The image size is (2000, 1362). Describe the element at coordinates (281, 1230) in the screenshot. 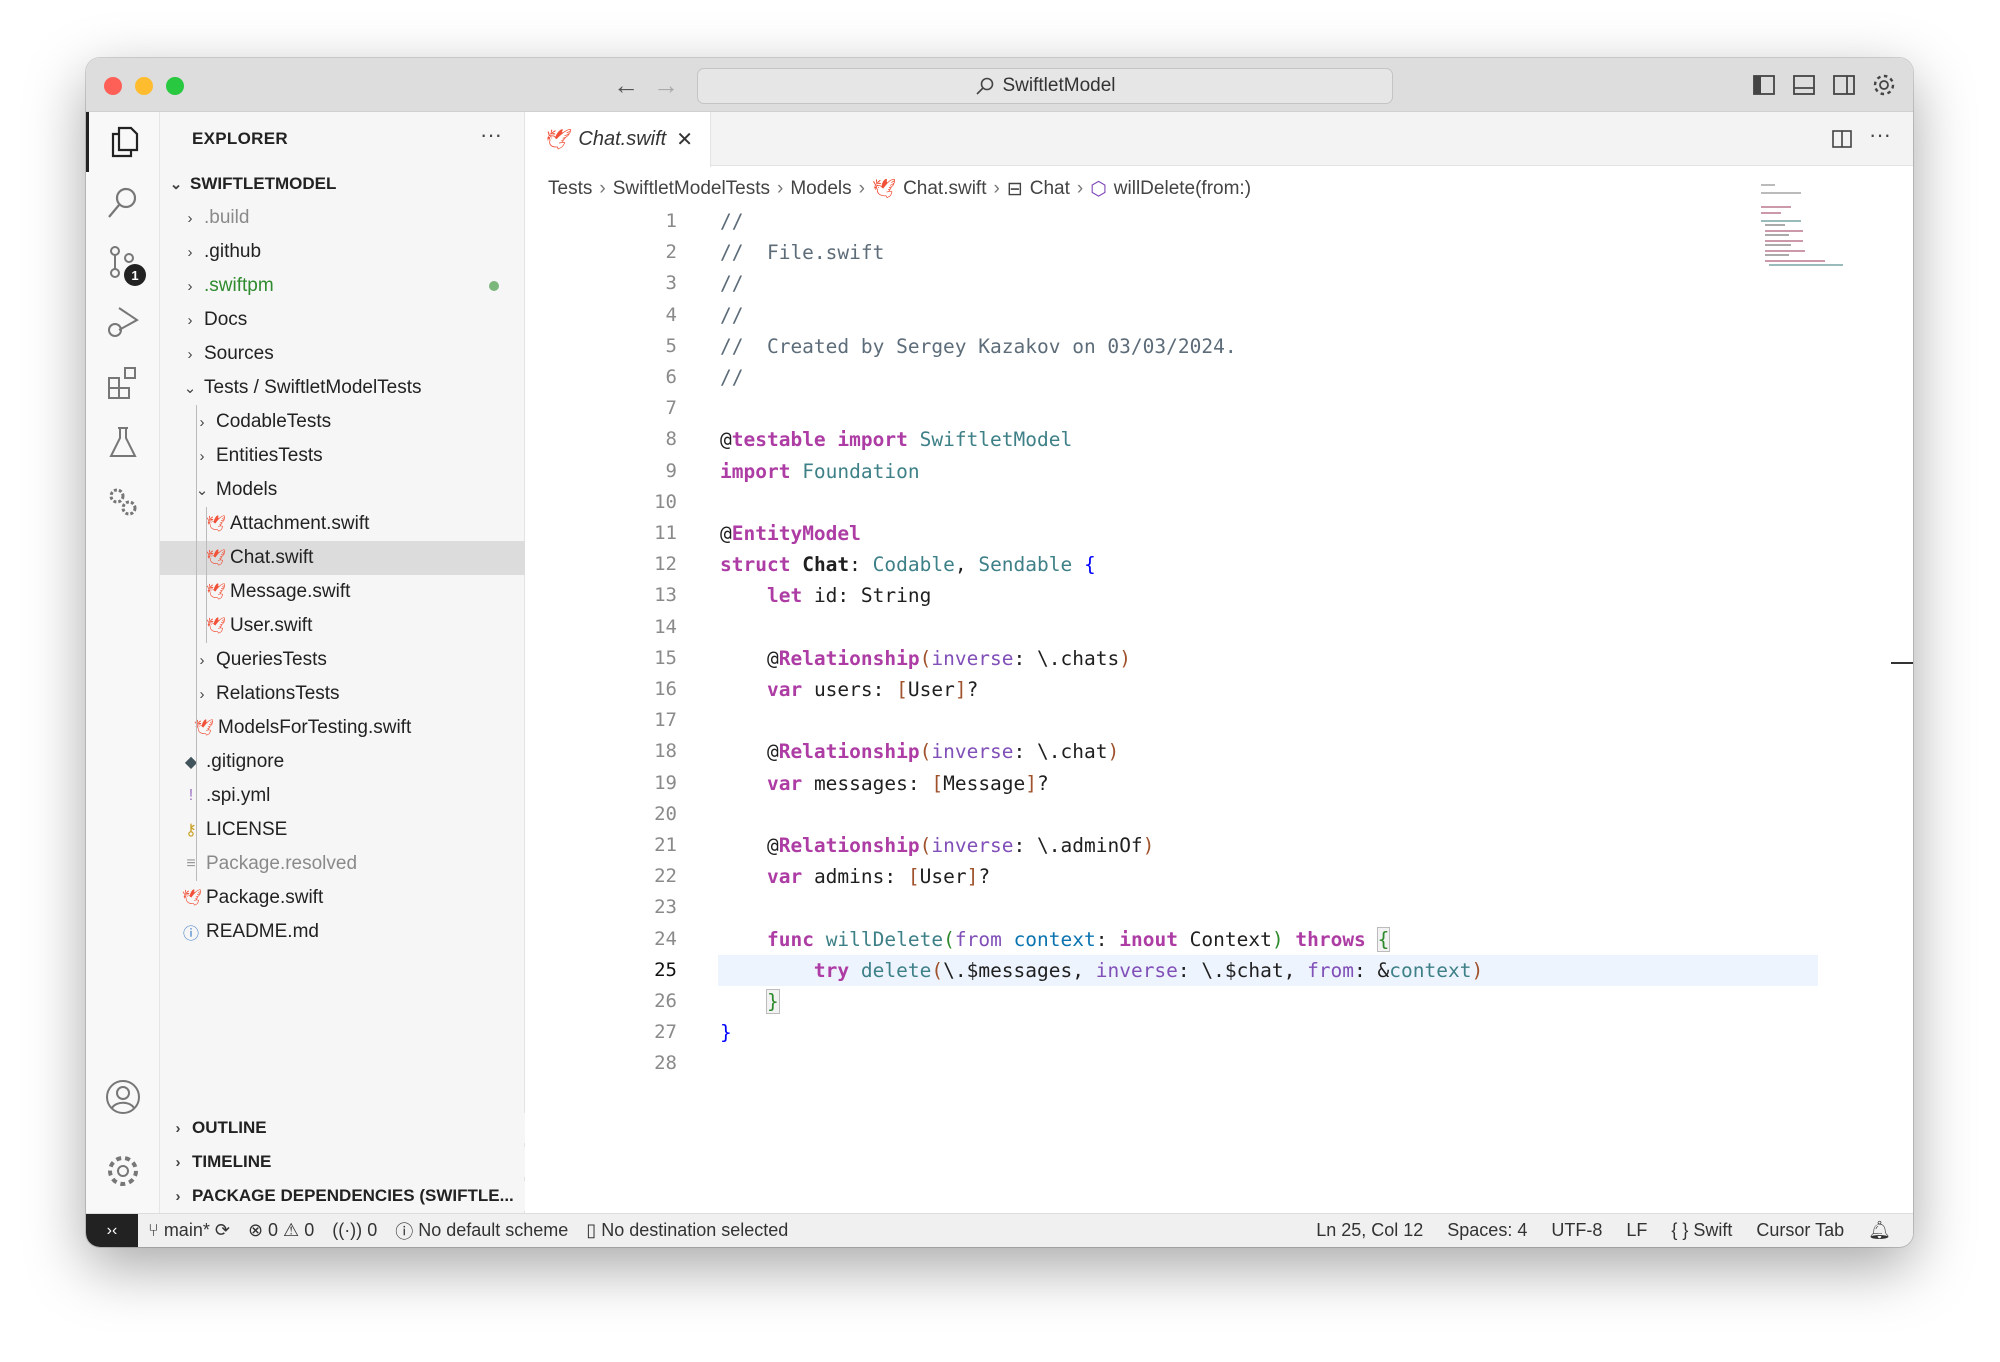

I see `problems-status: ⊗ 0 ⚠ 0` at that location.